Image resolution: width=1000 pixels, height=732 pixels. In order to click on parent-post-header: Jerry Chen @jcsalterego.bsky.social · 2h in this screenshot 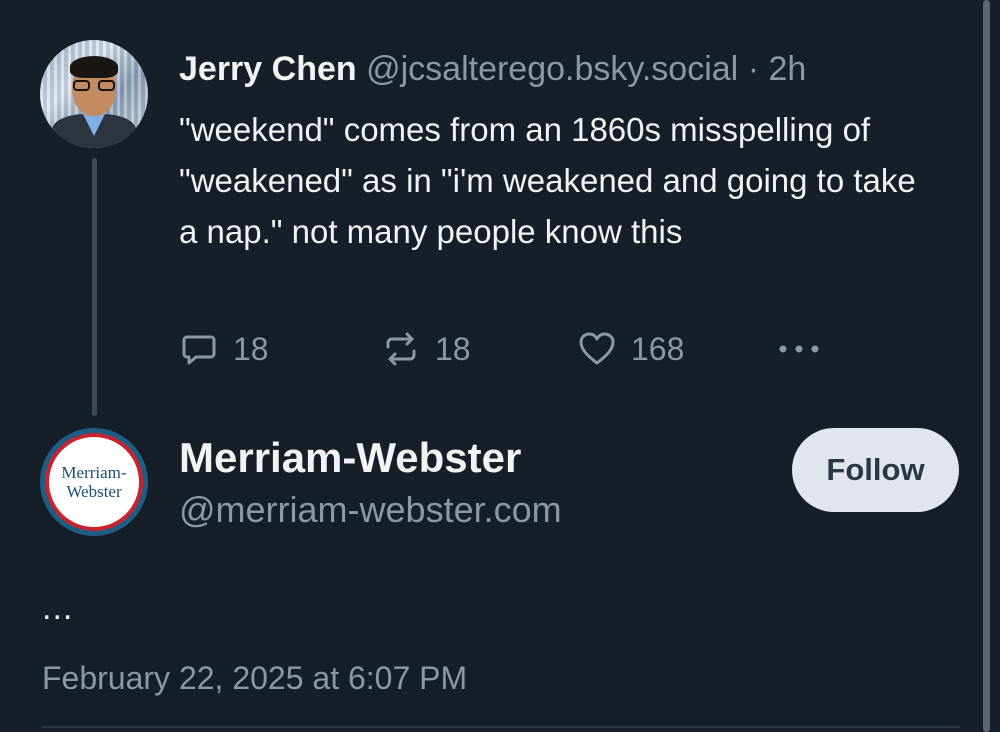, I will do `click(492, 69)`.